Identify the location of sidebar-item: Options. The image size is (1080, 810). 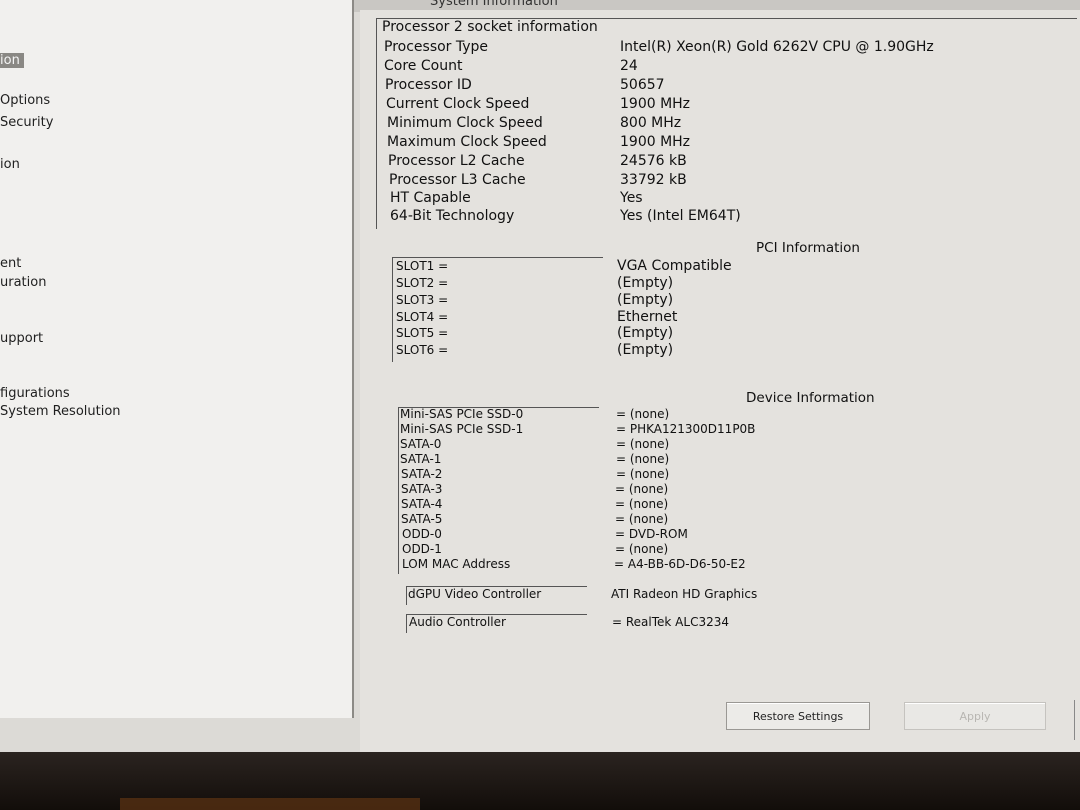
(25, 100).